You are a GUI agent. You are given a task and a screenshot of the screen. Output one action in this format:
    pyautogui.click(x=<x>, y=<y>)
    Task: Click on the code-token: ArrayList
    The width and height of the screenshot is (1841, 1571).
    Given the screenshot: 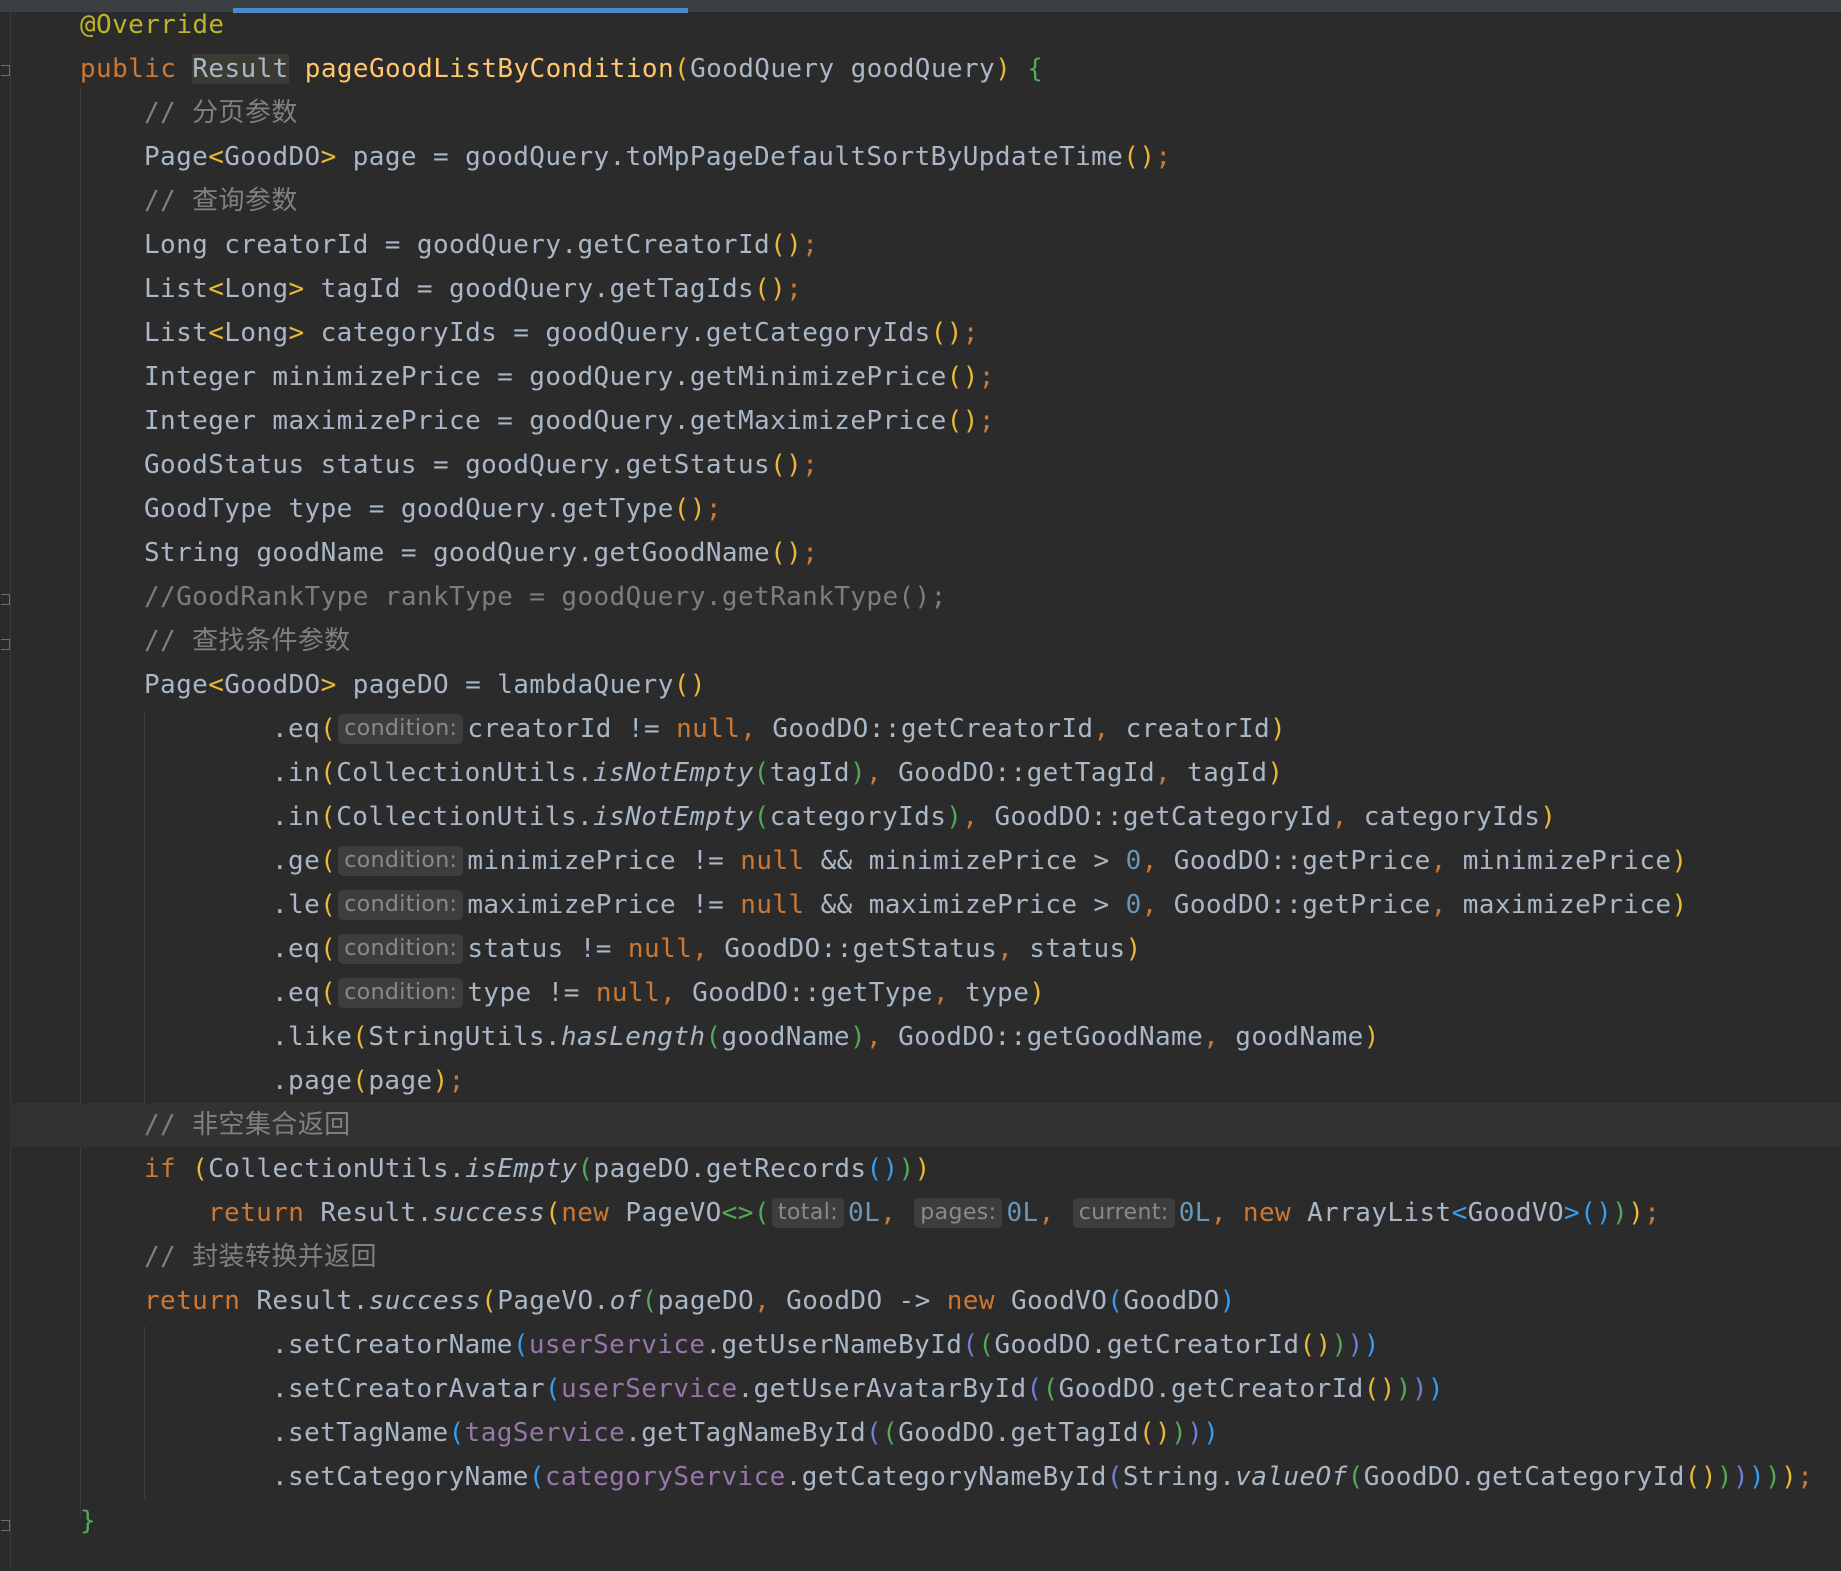 What is the action you would take?
    pyautogui.click(x=1379, y=1213)
    